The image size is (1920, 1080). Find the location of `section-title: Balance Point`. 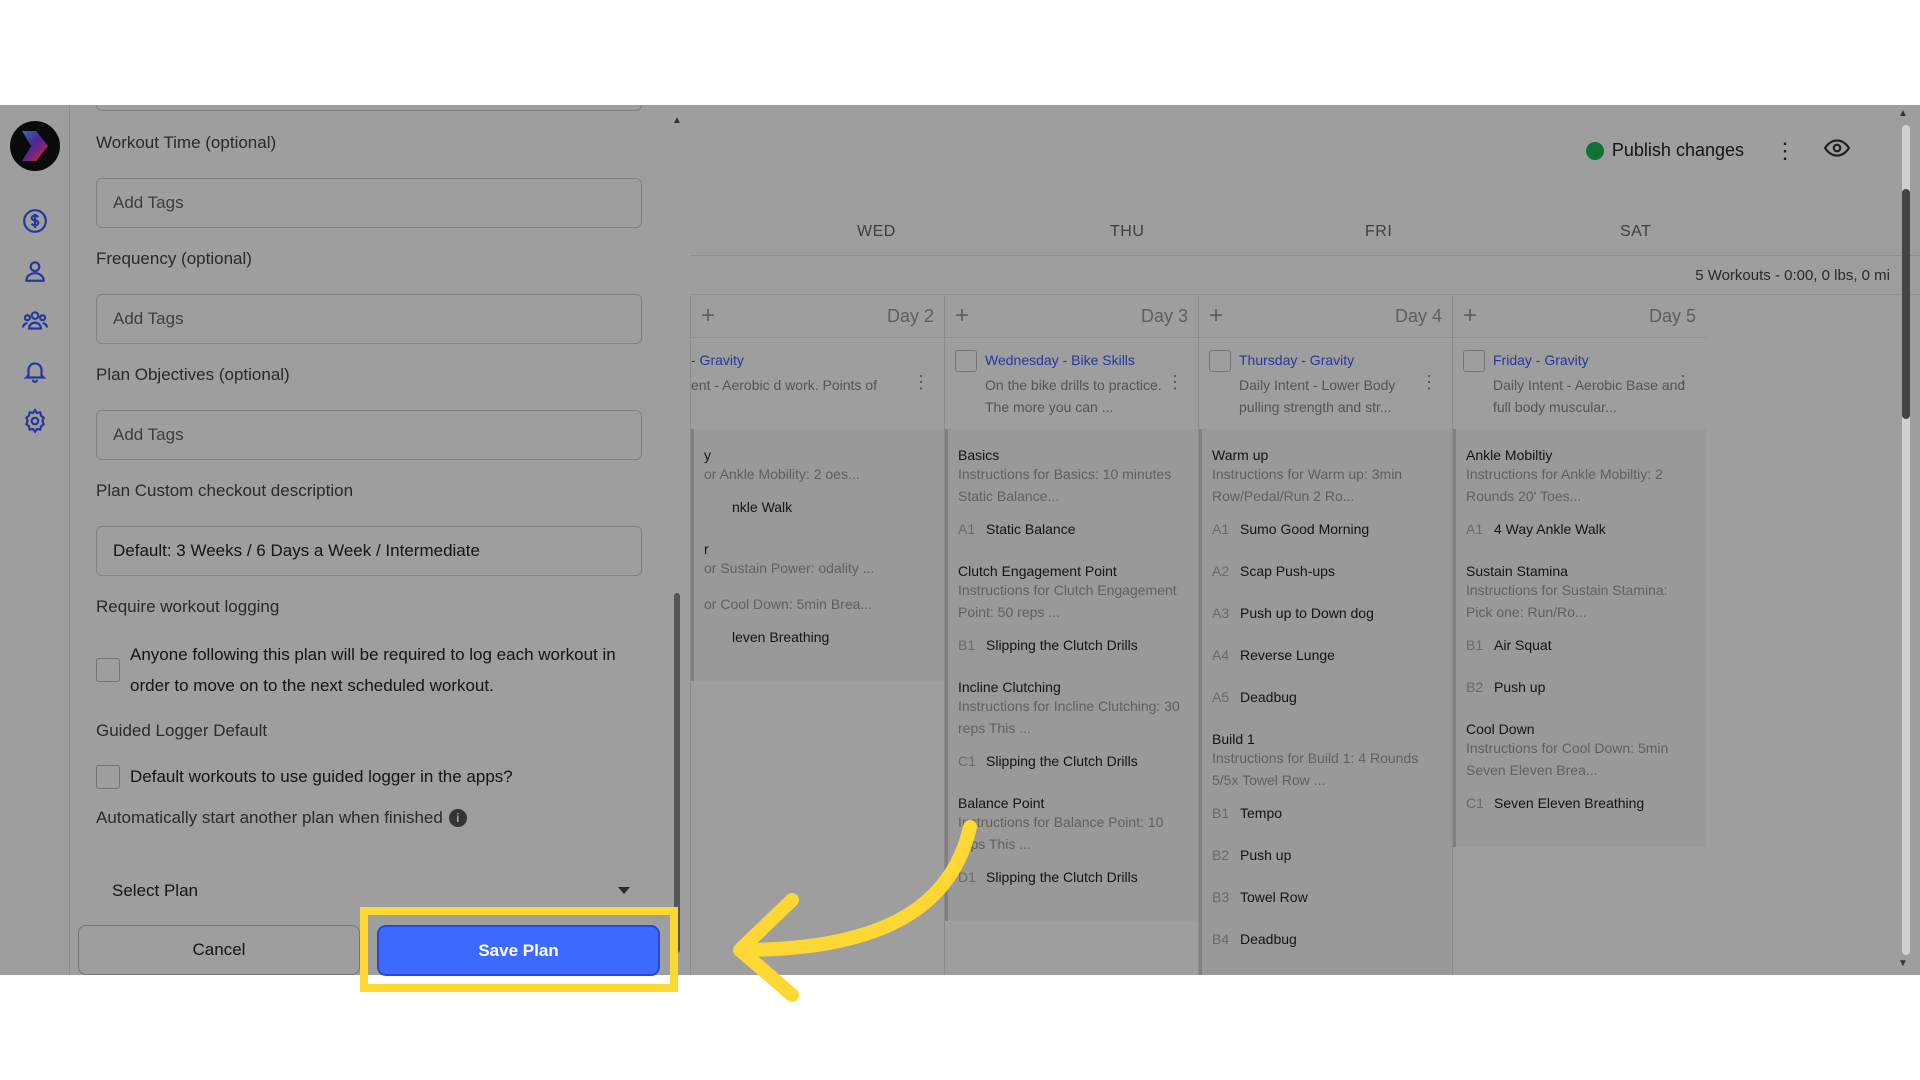

section-title: Balance Point is located at coordinates (1001, 803).